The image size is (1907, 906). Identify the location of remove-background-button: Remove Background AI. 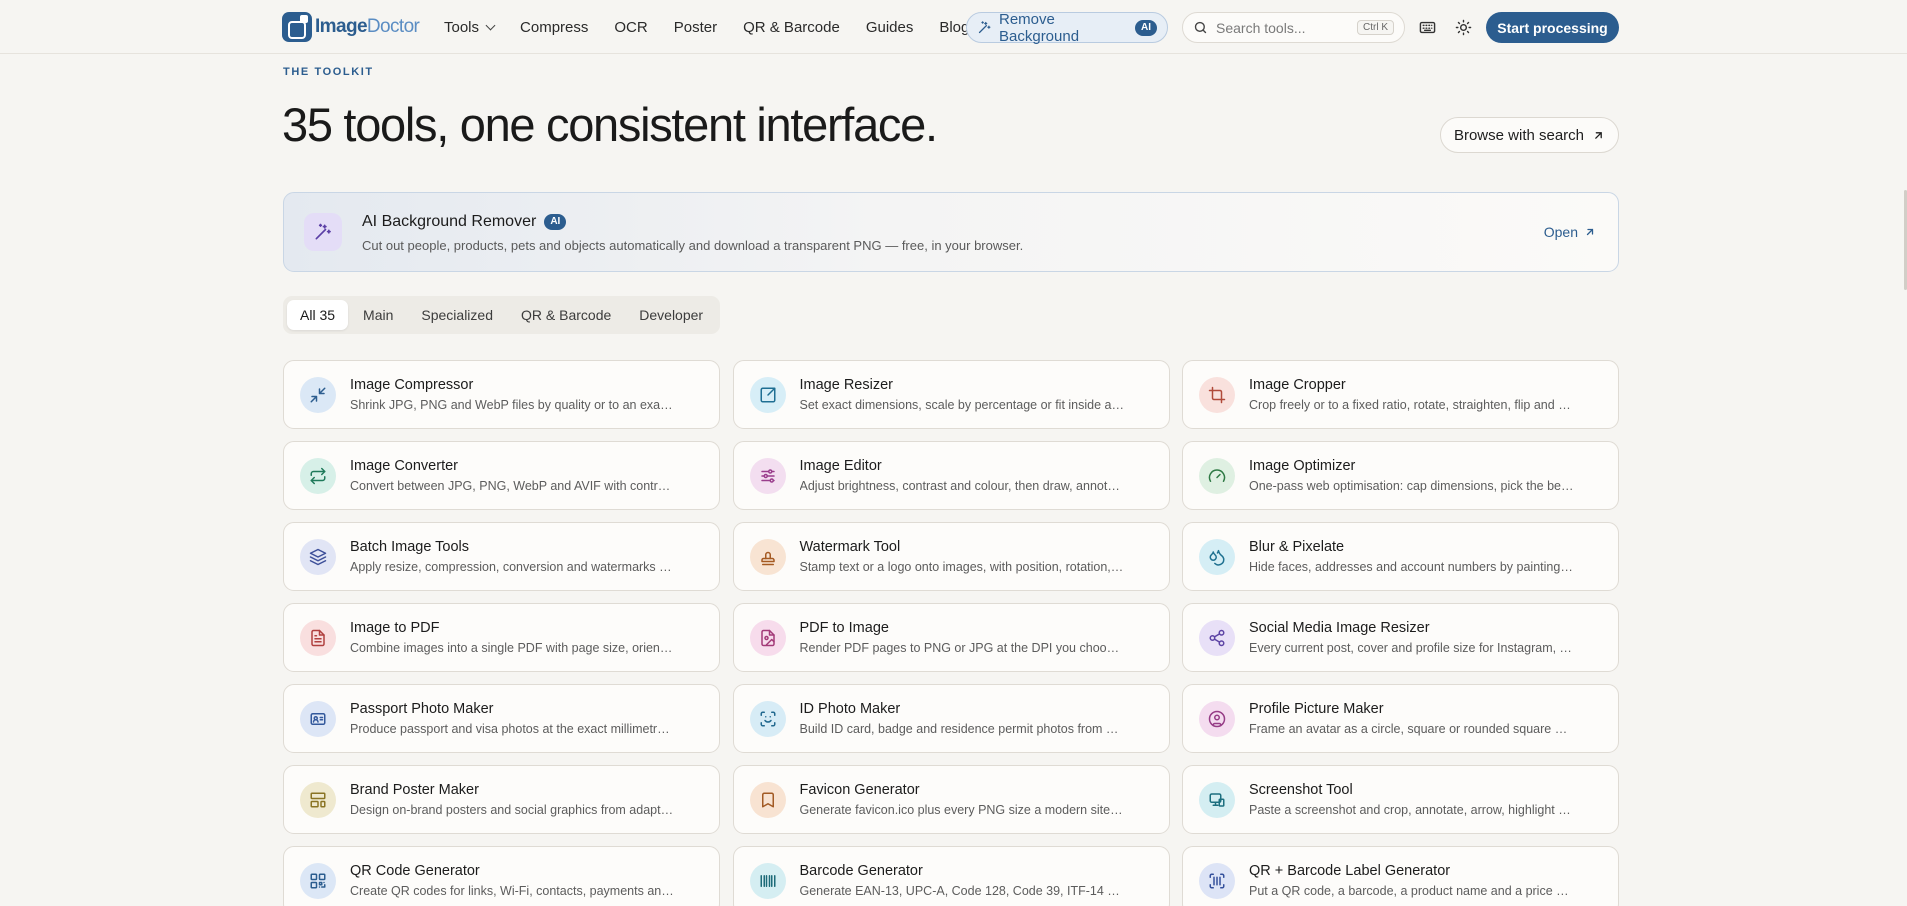
(1067, 27).